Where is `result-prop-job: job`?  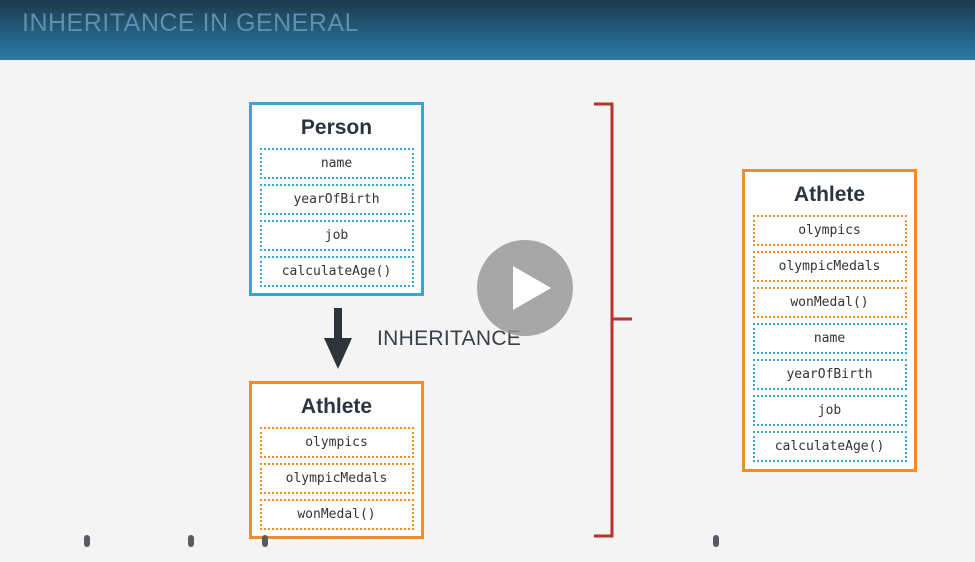 result-prop-job: job is located at coordinates (829, 410).